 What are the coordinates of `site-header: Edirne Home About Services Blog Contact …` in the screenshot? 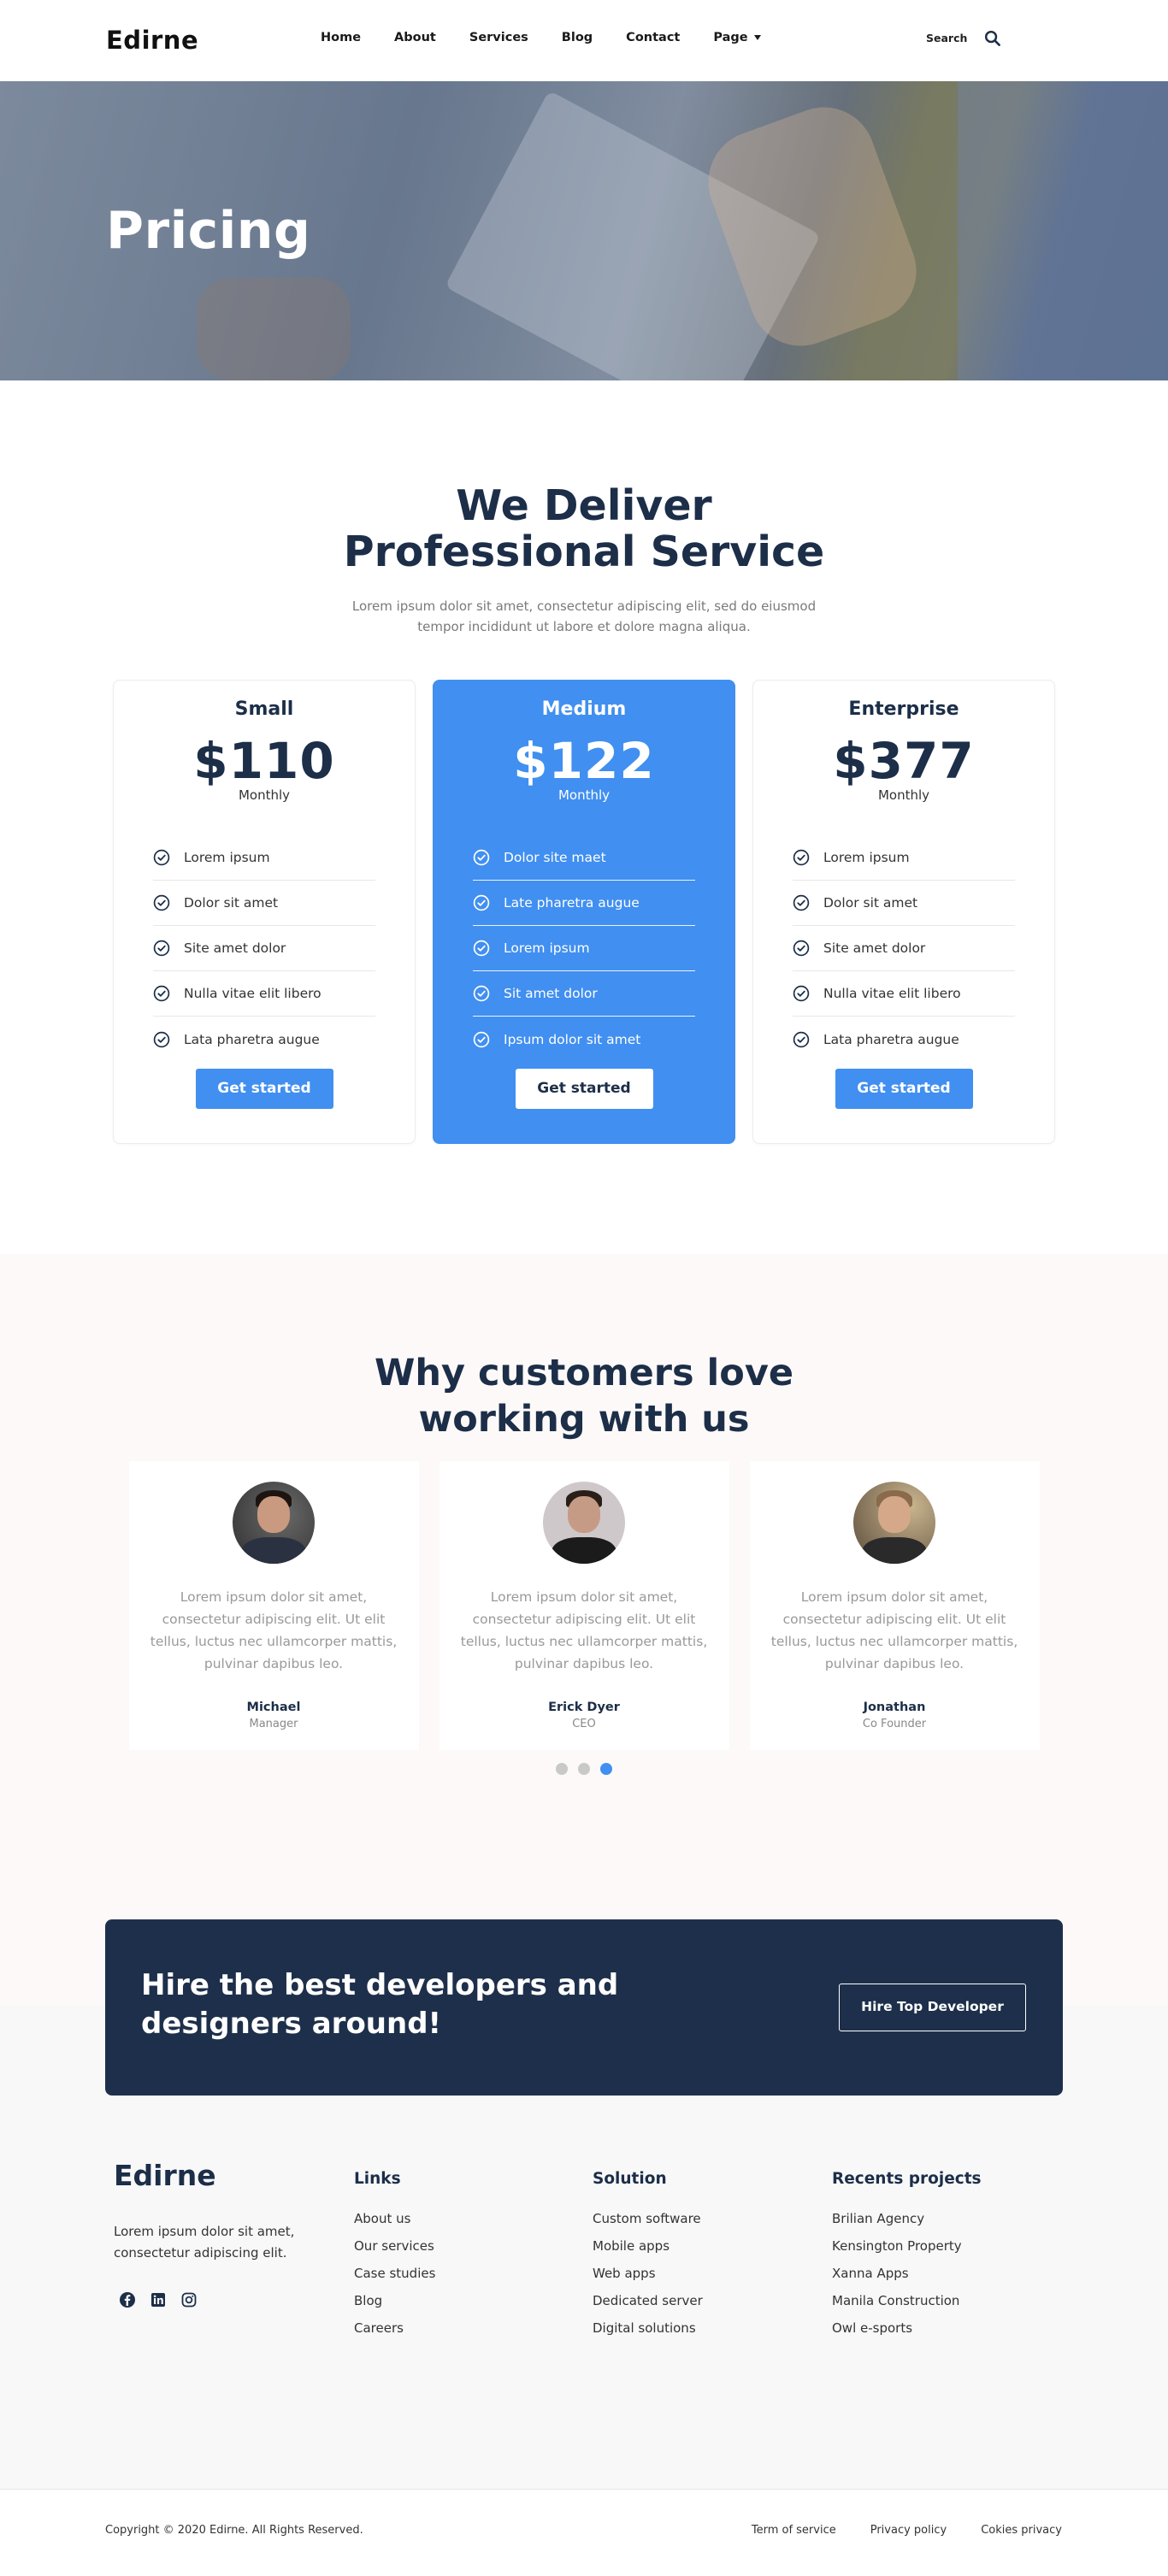 It's located at (584, 40).